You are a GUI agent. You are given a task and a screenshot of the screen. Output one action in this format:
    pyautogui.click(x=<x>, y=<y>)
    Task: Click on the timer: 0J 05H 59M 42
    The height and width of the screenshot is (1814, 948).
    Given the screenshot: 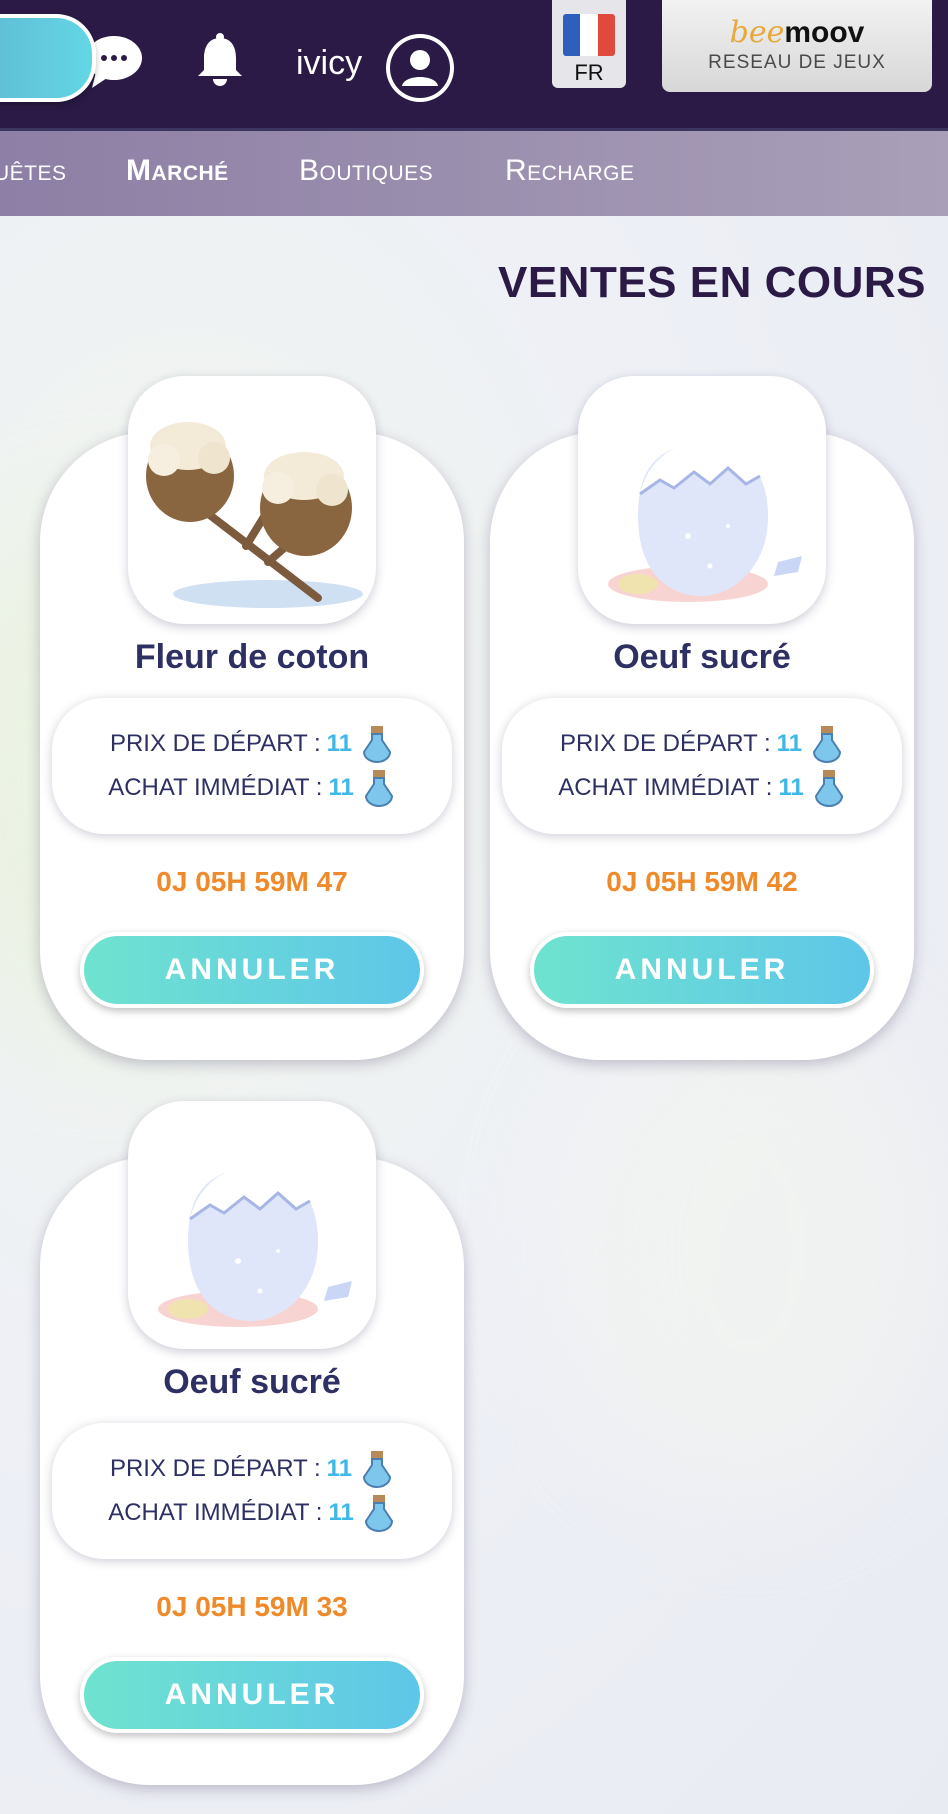 What is the action you would take?
    pyautogui.click(x=702, y=881)
    